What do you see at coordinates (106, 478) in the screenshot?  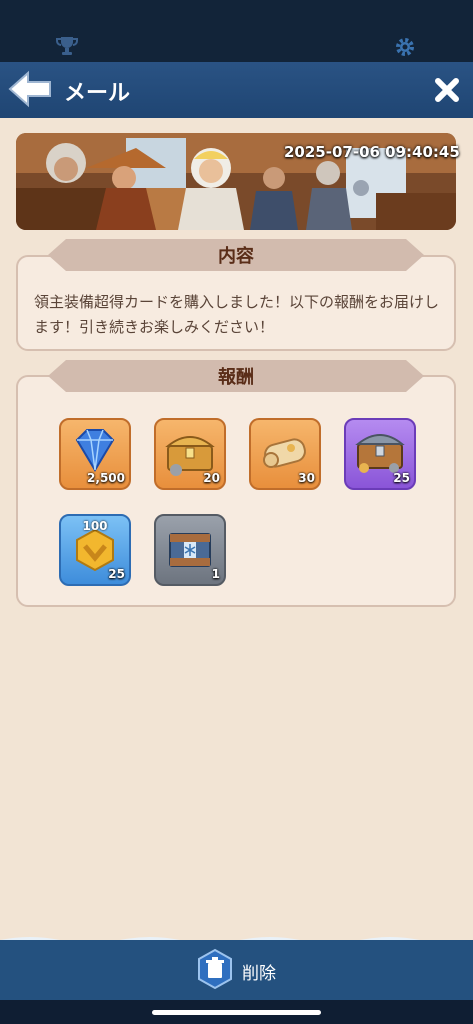 I see `reward-count: 2,500` at bounding box center [106, 478].